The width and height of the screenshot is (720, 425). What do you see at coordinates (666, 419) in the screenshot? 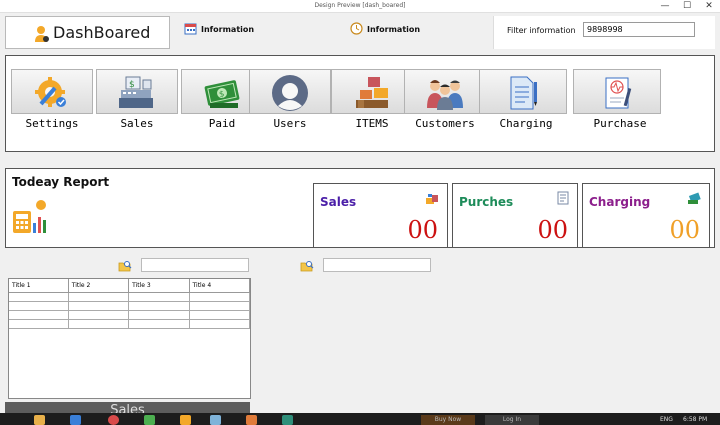
I see `language-indicator: ENG` at bounding box center [666, 419].